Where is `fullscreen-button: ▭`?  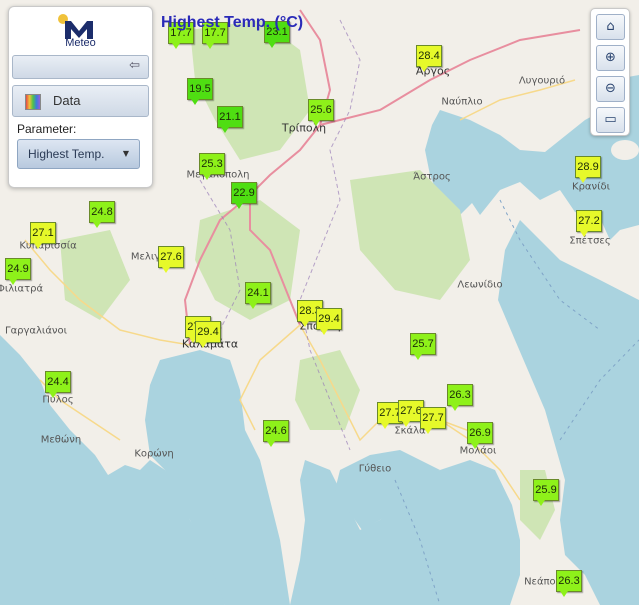
fullscreen-button: ▭ is located at coordinates (610, 120).